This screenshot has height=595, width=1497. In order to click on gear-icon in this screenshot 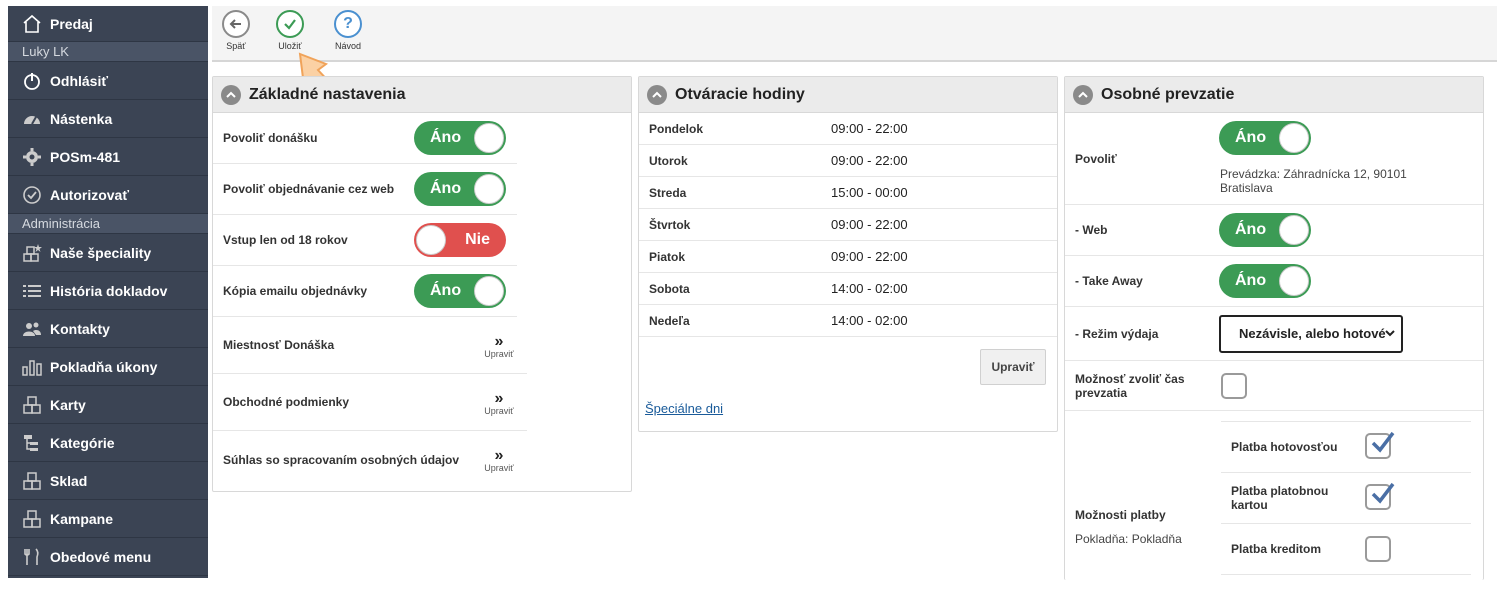, I will do `click(32, 157)`.